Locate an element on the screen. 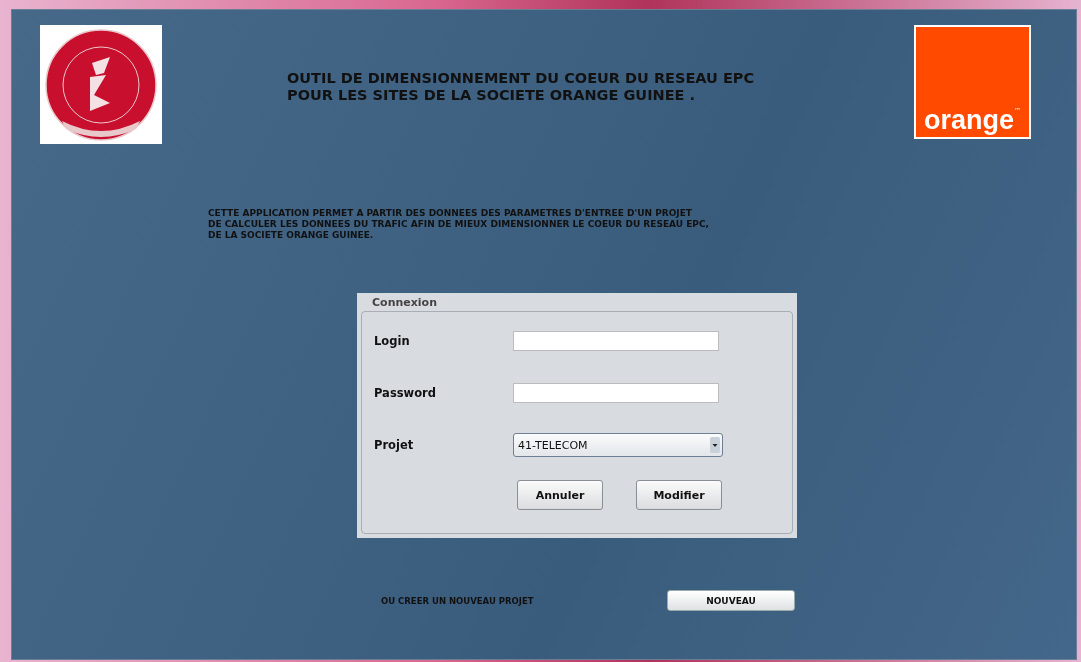 Image resolution: width=1081 pixels, height=662 pixels. form-button: Modifier is located at coordinates (679, 495).